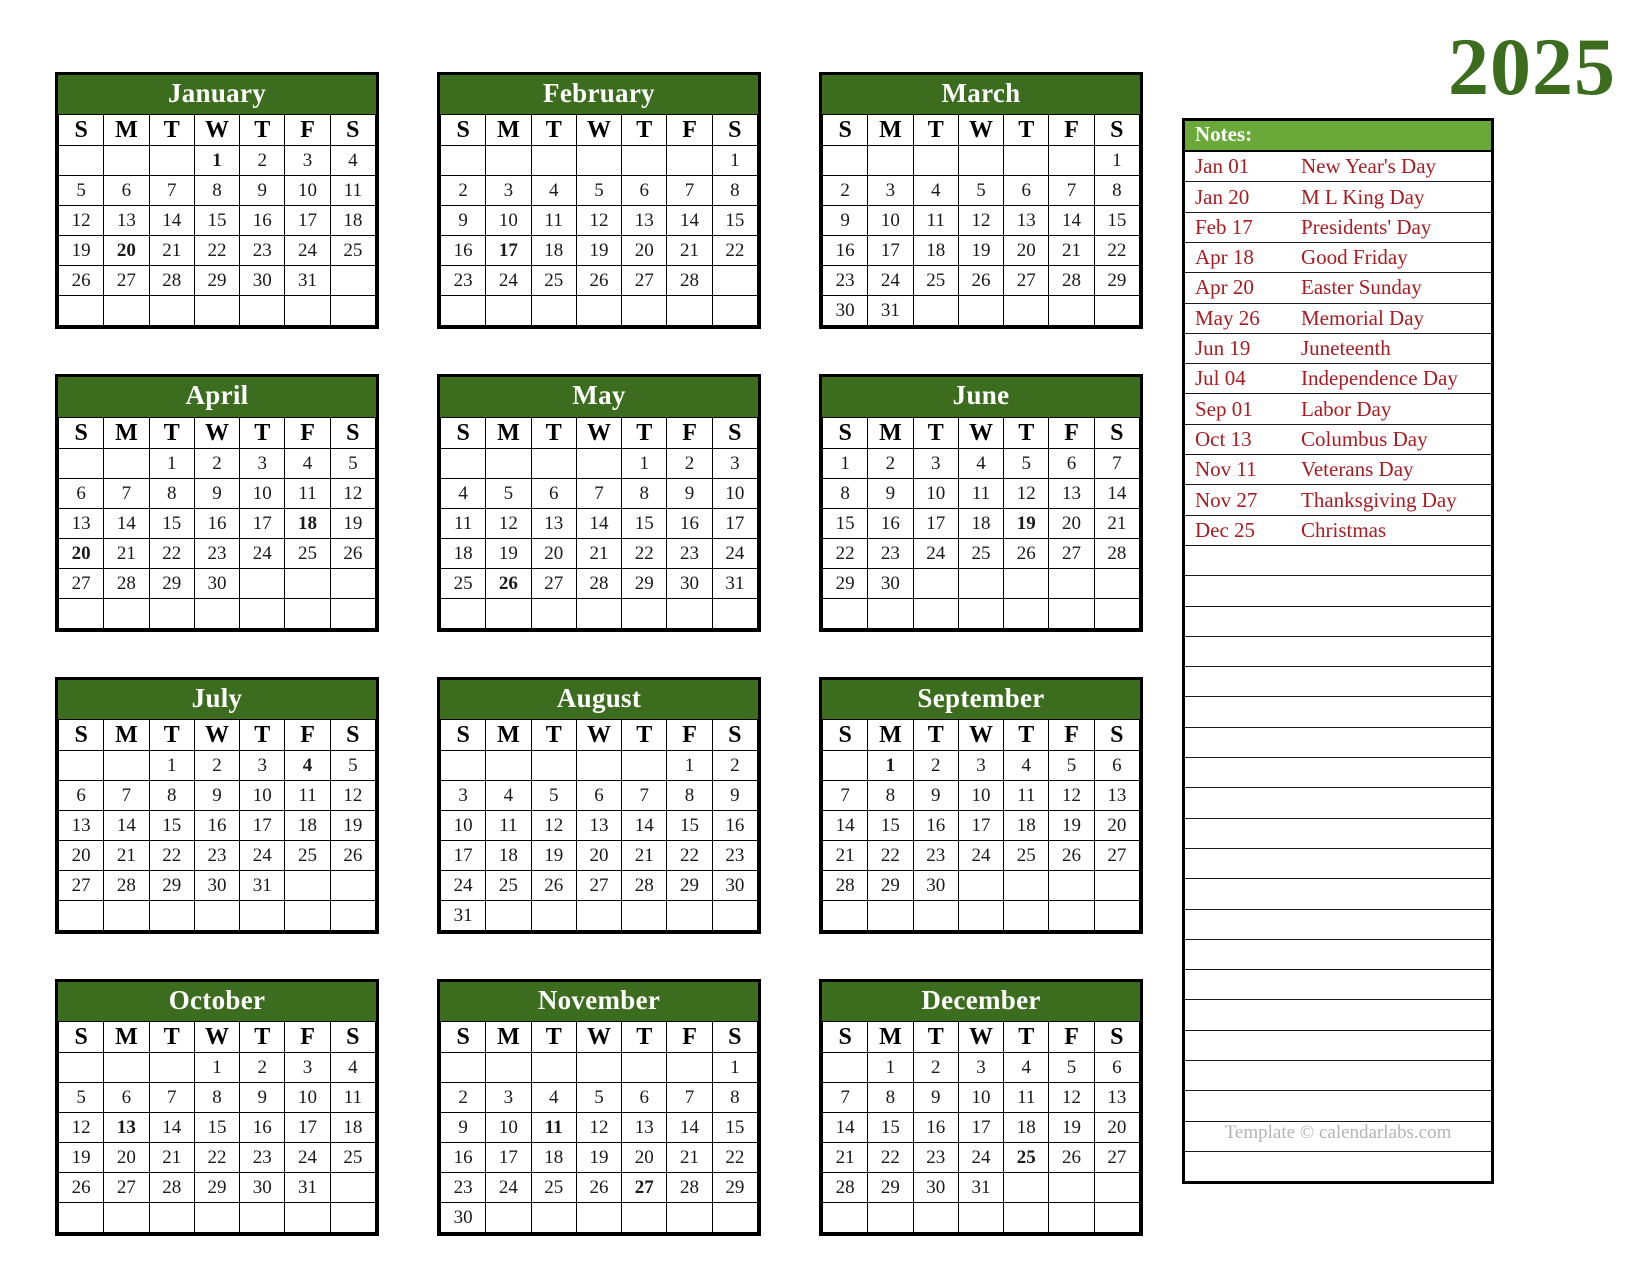 This screenshot has height=1275, width=1650. Describe the element at coordinates (890, 553) in the screenshot. I see `day-cell-23: 23` at that location.